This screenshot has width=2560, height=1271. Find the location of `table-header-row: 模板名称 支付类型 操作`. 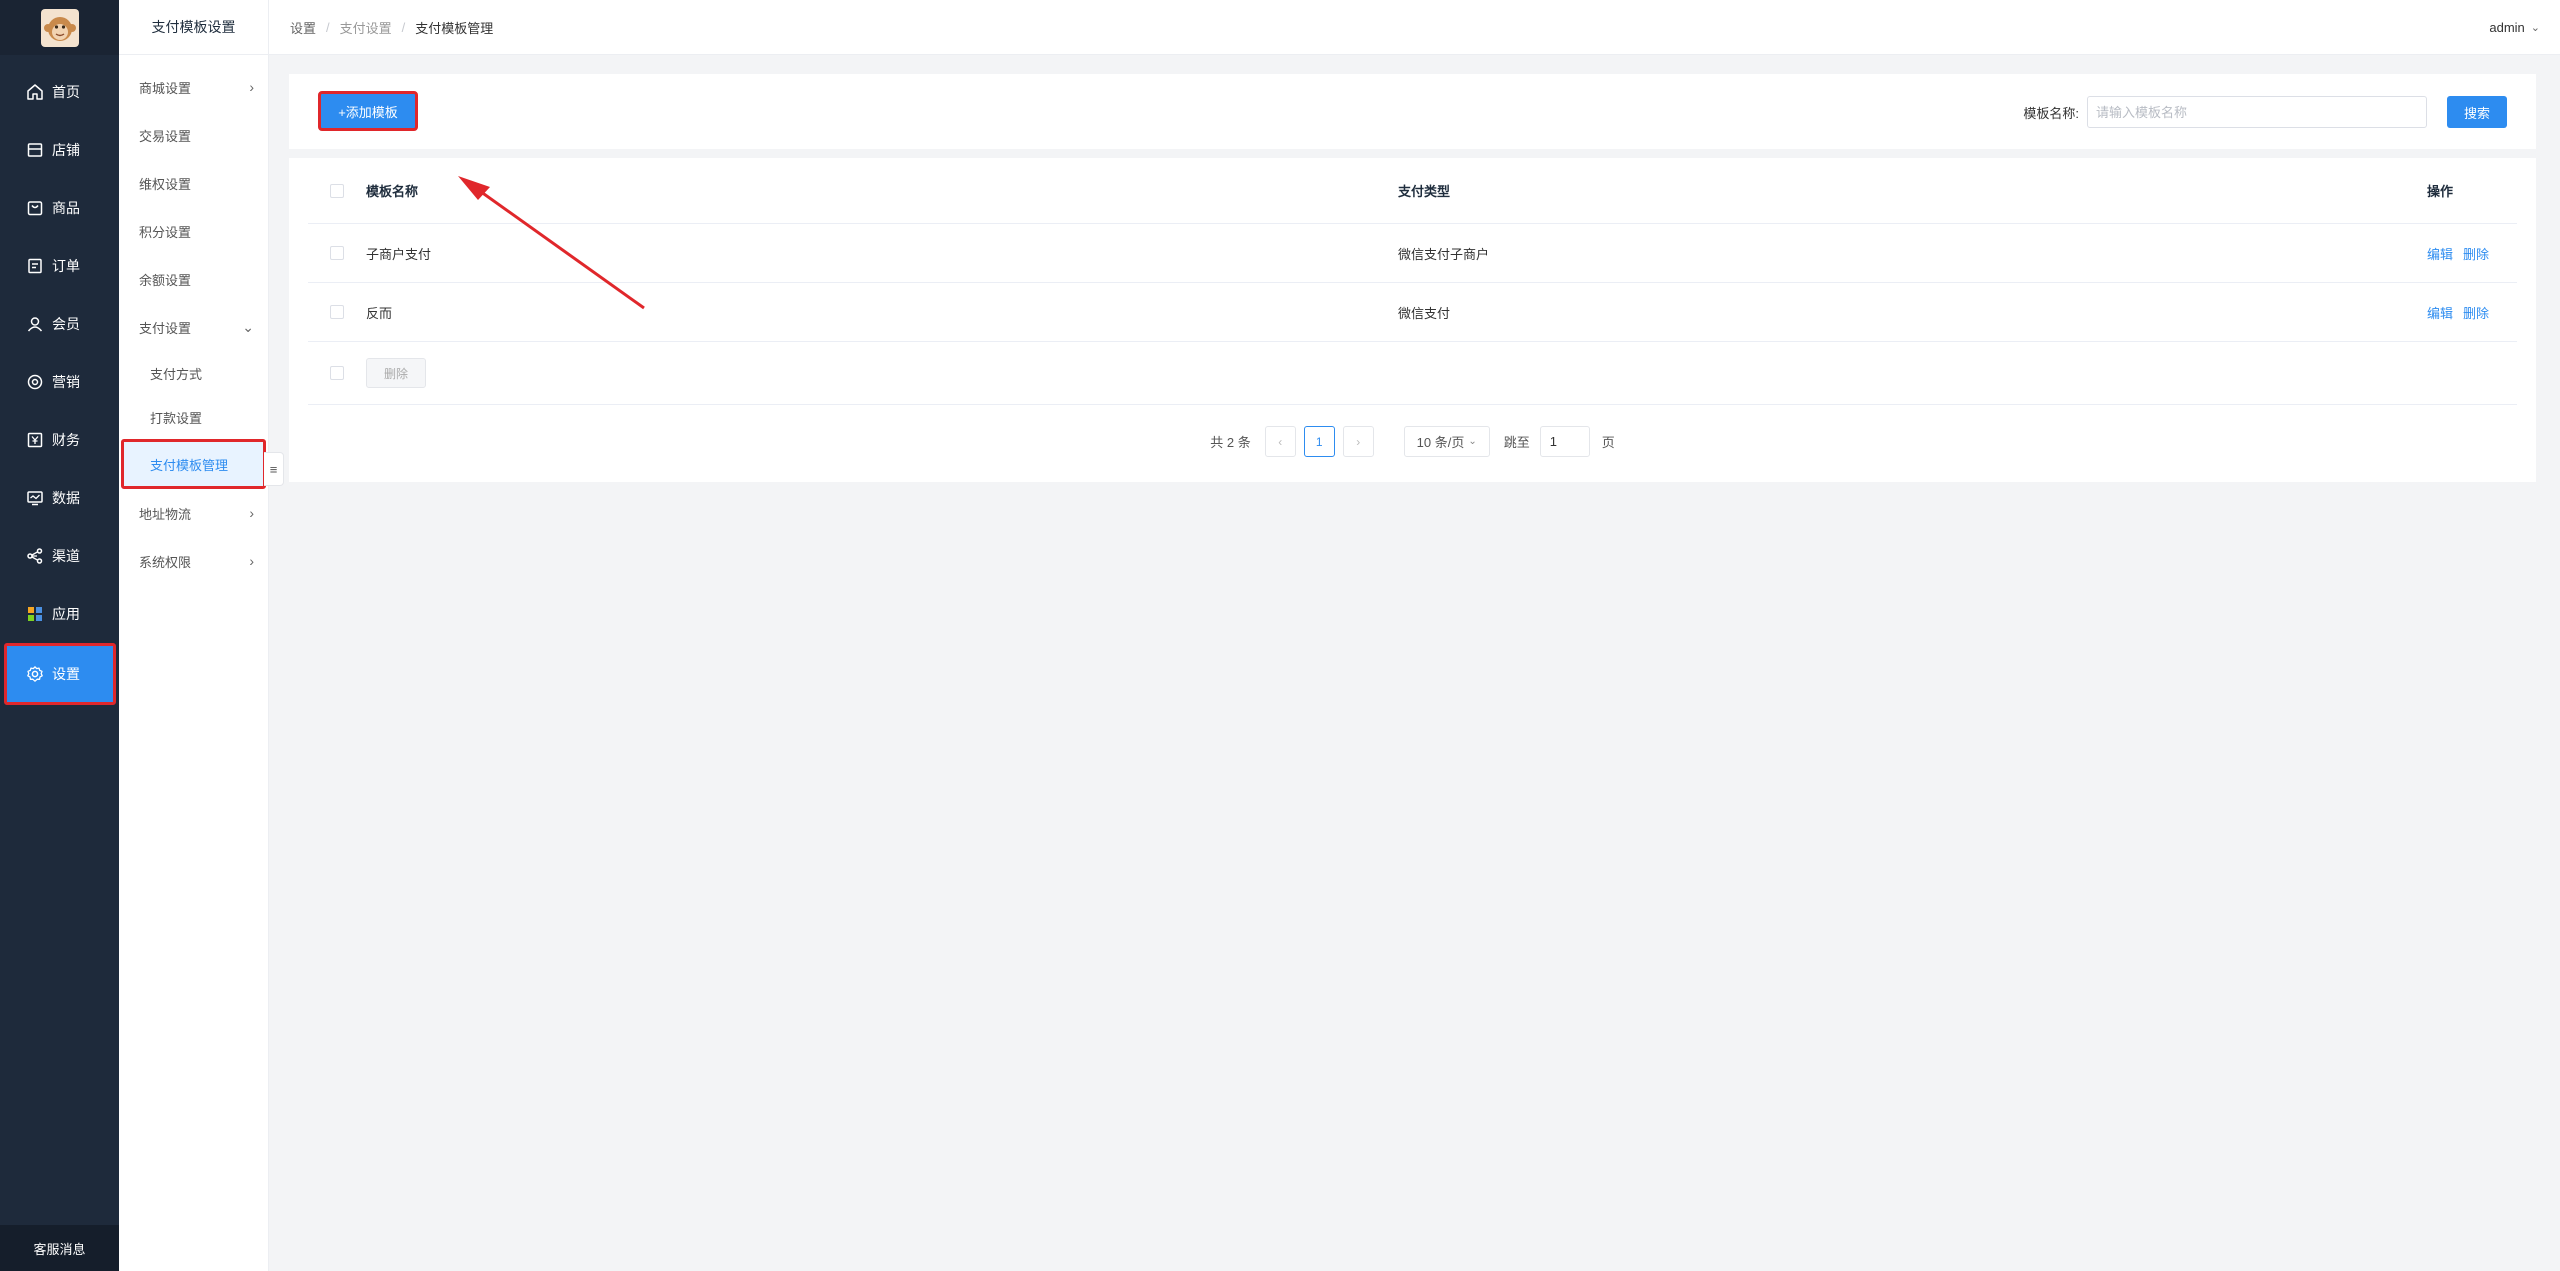

table-header-row: 模板名称 支付类型 操作 is located at coordinates (1412, 191).